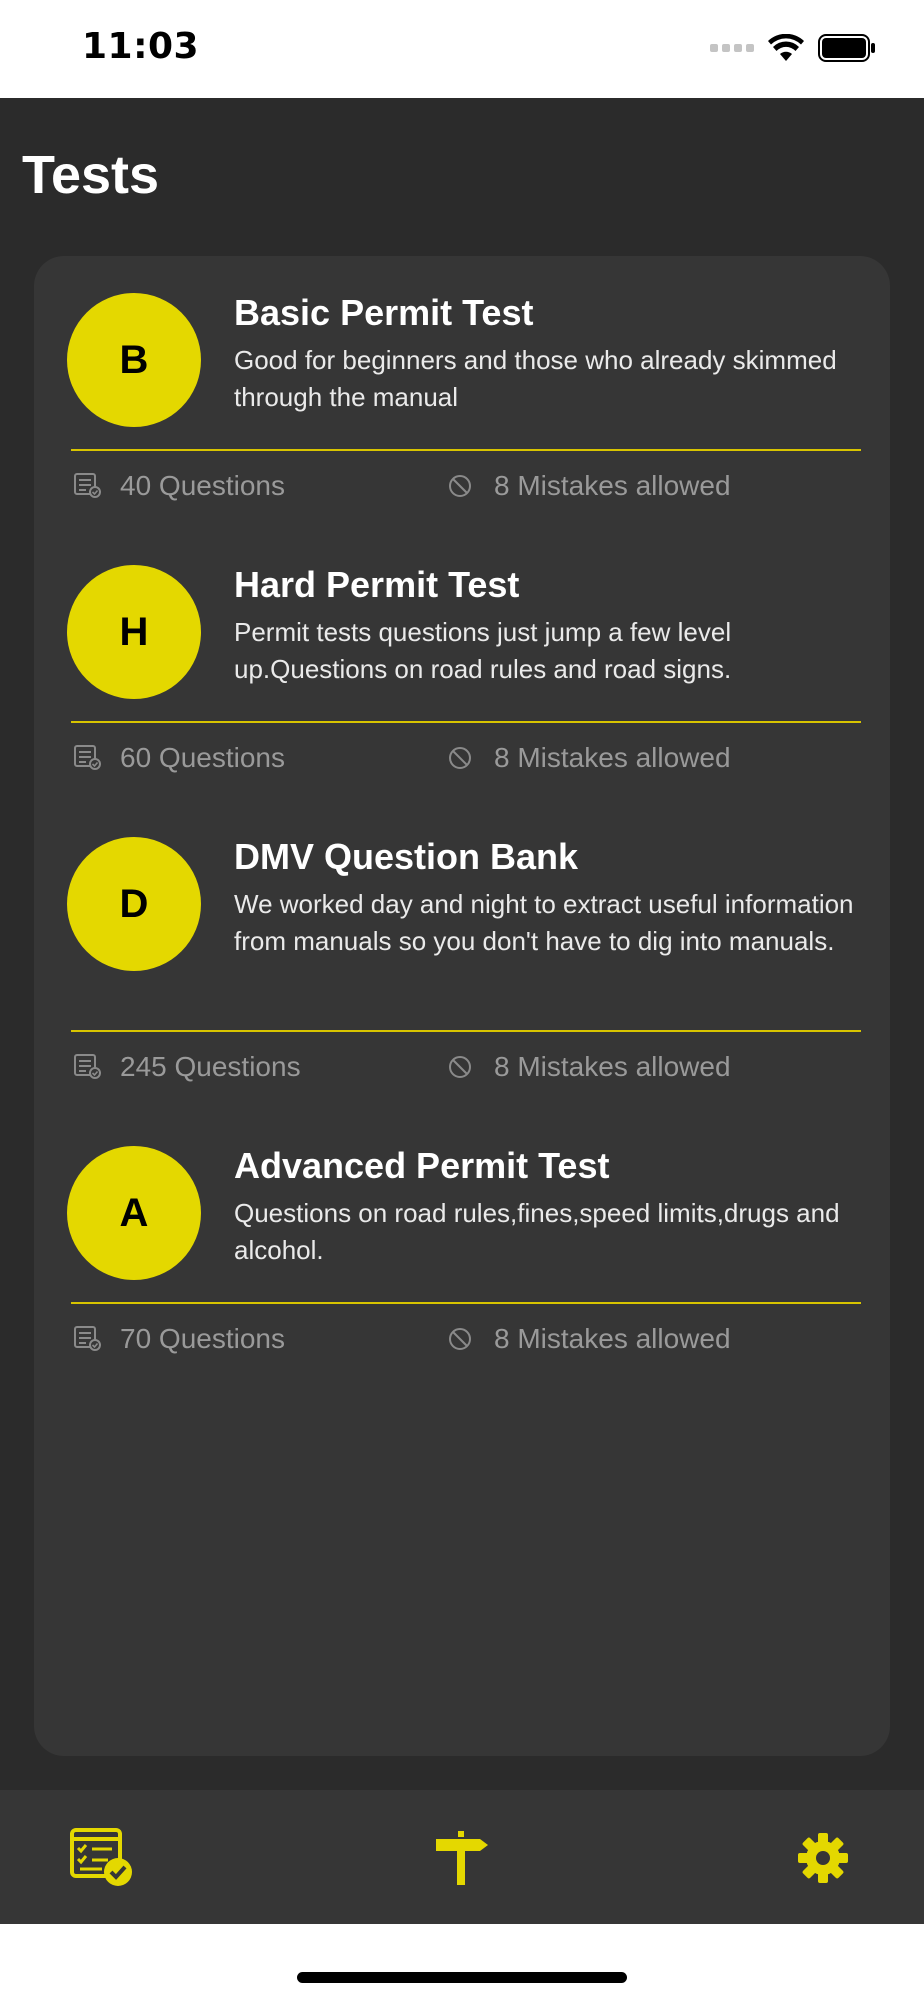  I want to click on status-icons, so click(793, 48).